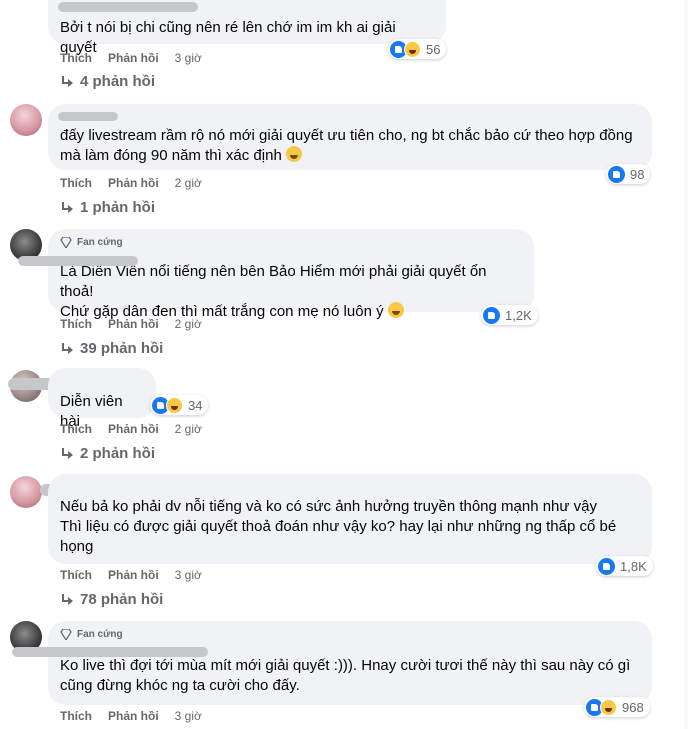 This screenshot has width=688, height=729. I want to click on view-replies-link: 1 phản hồi, so click(107, 207).